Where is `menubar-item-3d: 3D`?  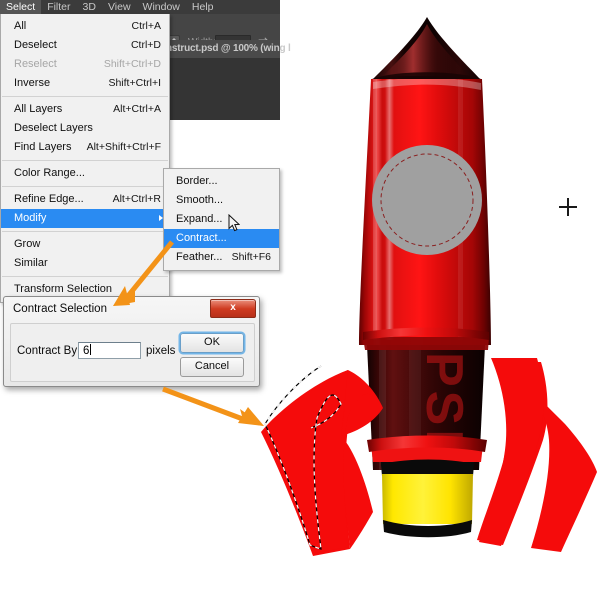 menubar-item-3d: 3D is located at coordinates (89, 7).